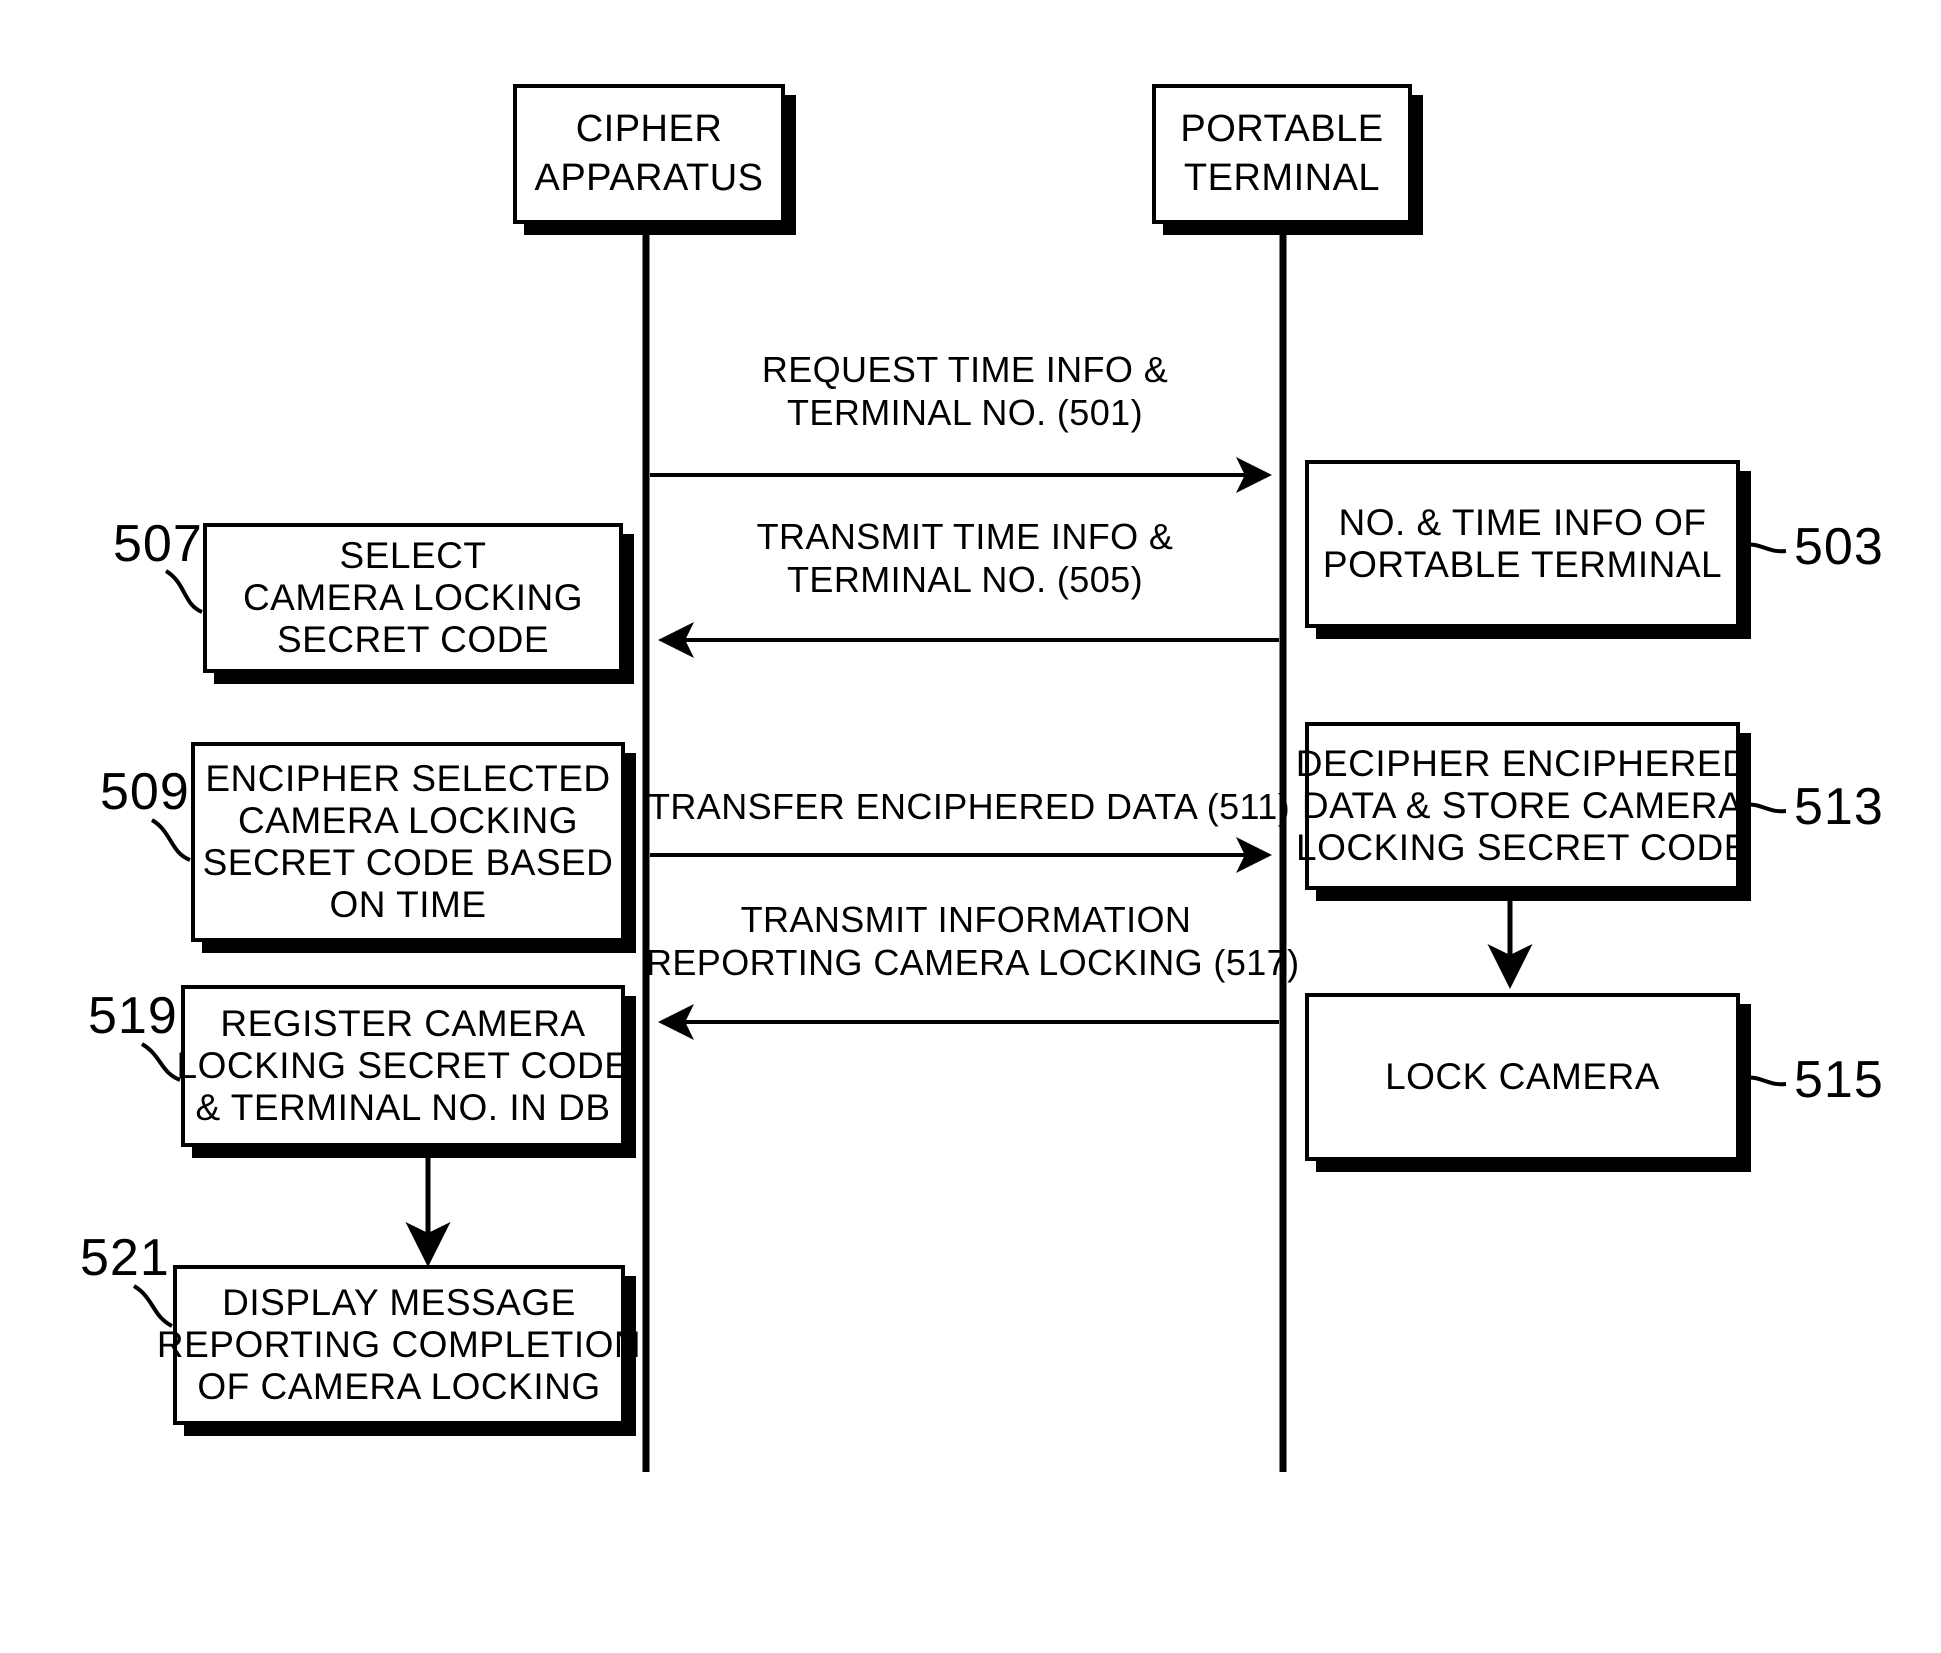 The height and width of the screenshot is (1653, 1941). I want to click on actor-box-cipher-apparatus: CIPHER APPARATUS, so click(649, 154).